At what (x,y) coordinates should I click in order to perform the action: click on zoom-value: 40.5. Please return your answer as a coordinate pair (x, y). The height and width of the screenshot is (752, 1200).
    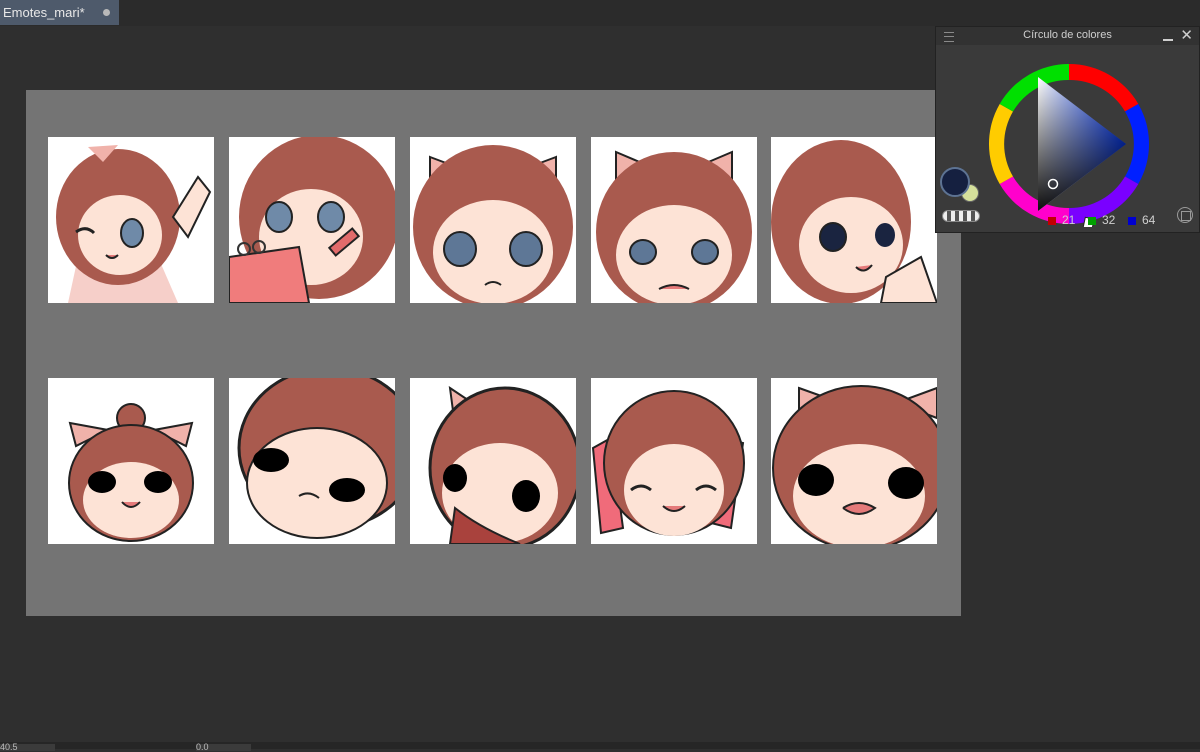
    Looking at the image, I should click on (9, 747).